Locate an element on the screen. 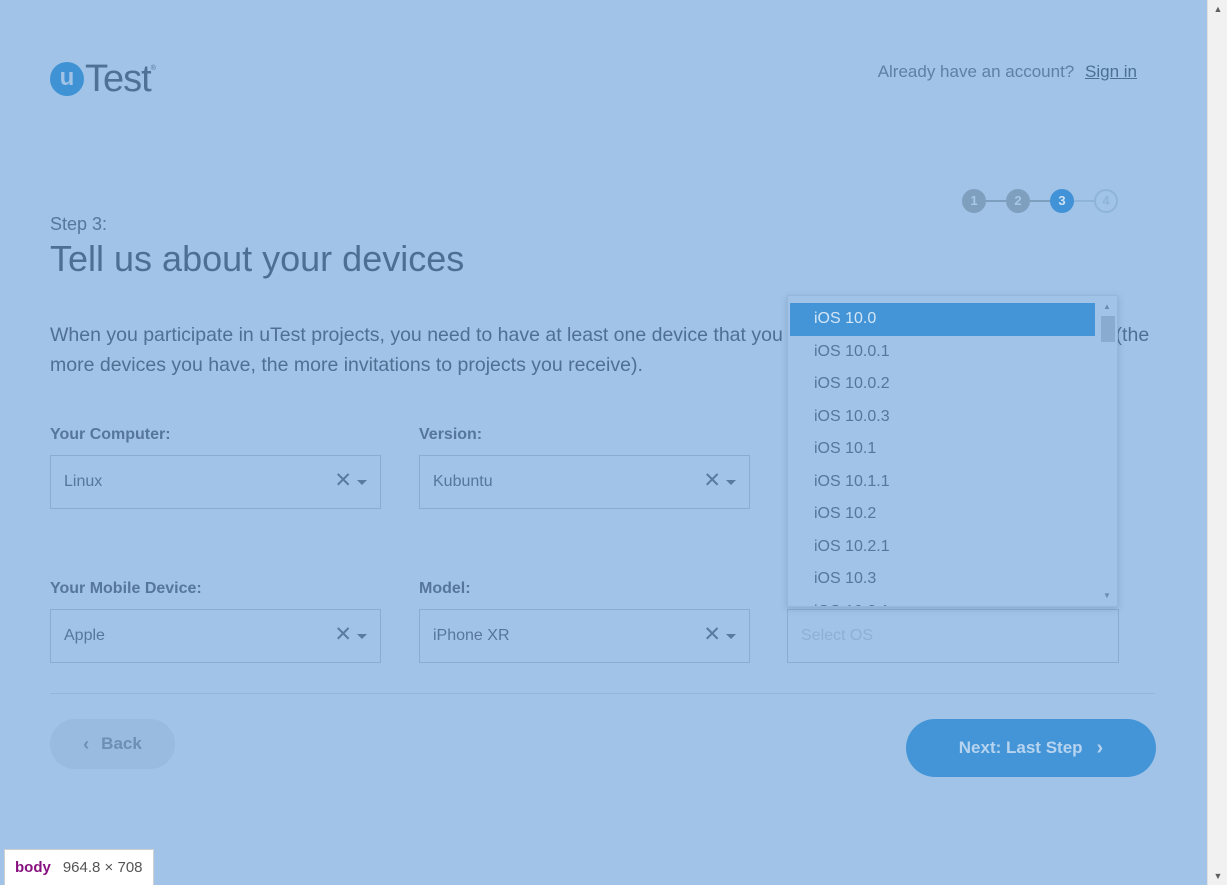 The width and height of the screenshot is (1227, 885). account-prompt: Already have an account? Sign in is located at coordinates (1007, 72).